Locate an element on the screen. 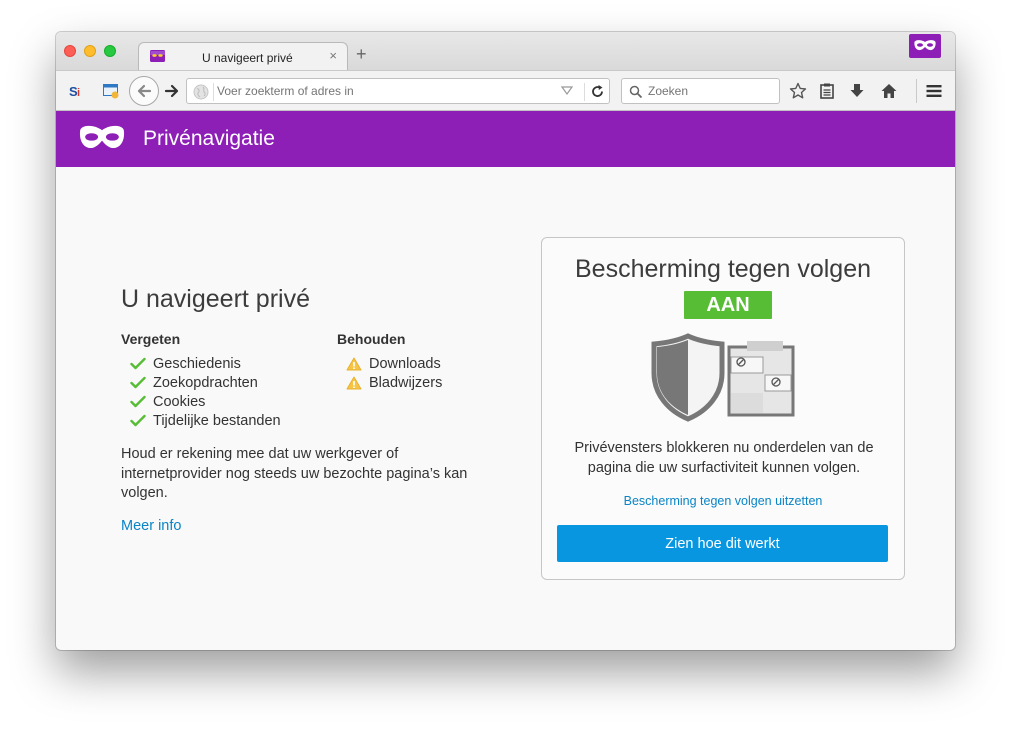  keep-item-label: Bladwijzers is located at coordinates (406, 382).